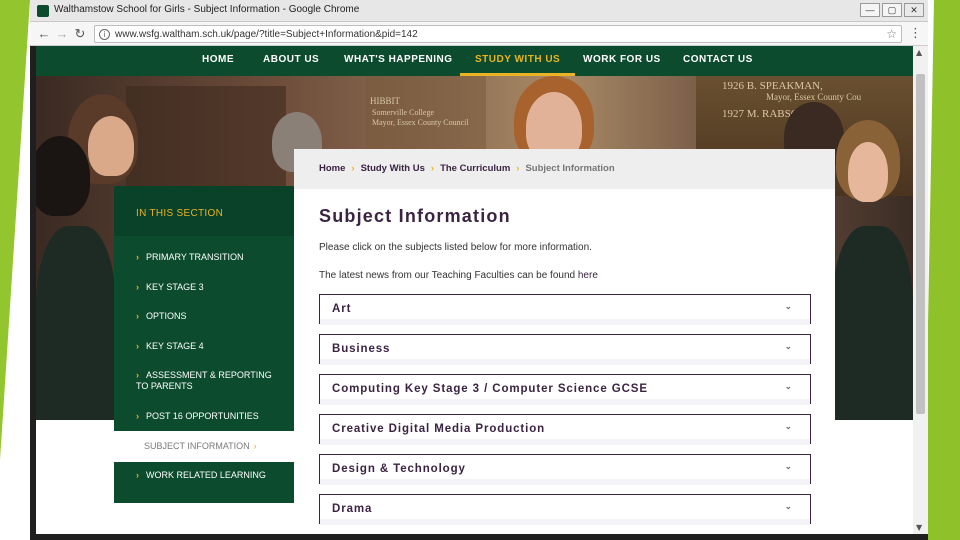 This screenshot has height=540, width=960. I want to click on board-line: Somerville College, so click(403, 112).